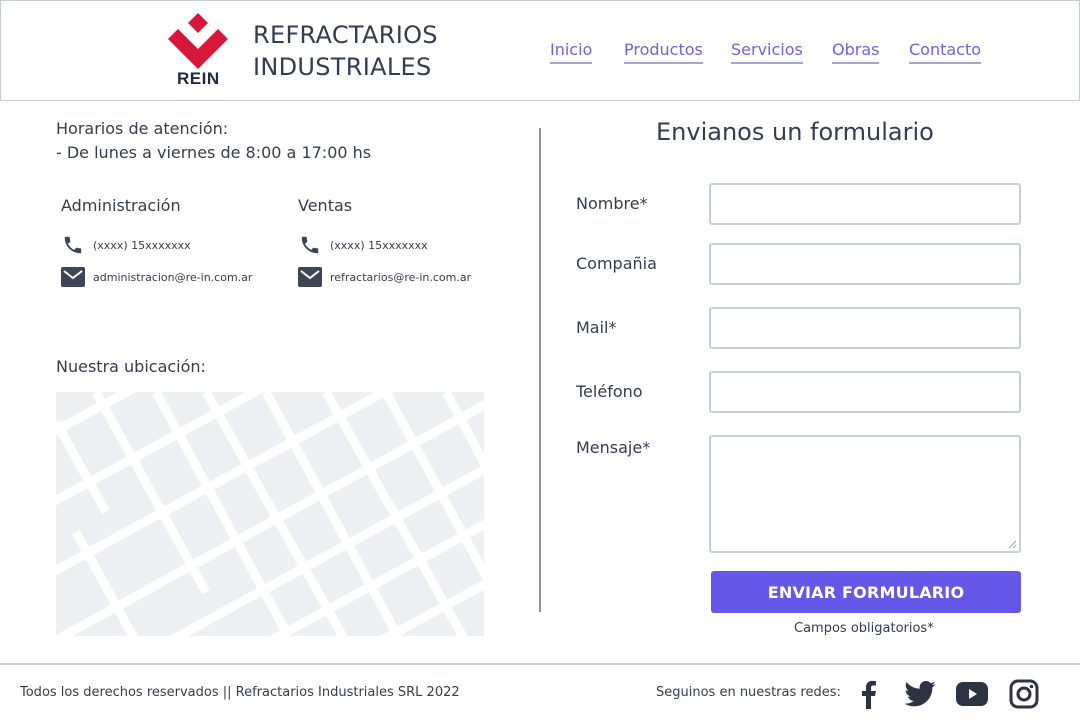 The height and width of the screenshot is (720, 1080). Describe the element at coordinates (173, 277) in the screenshot. I see `administration-email-text: administracion@re-in.com.ar` at that location.